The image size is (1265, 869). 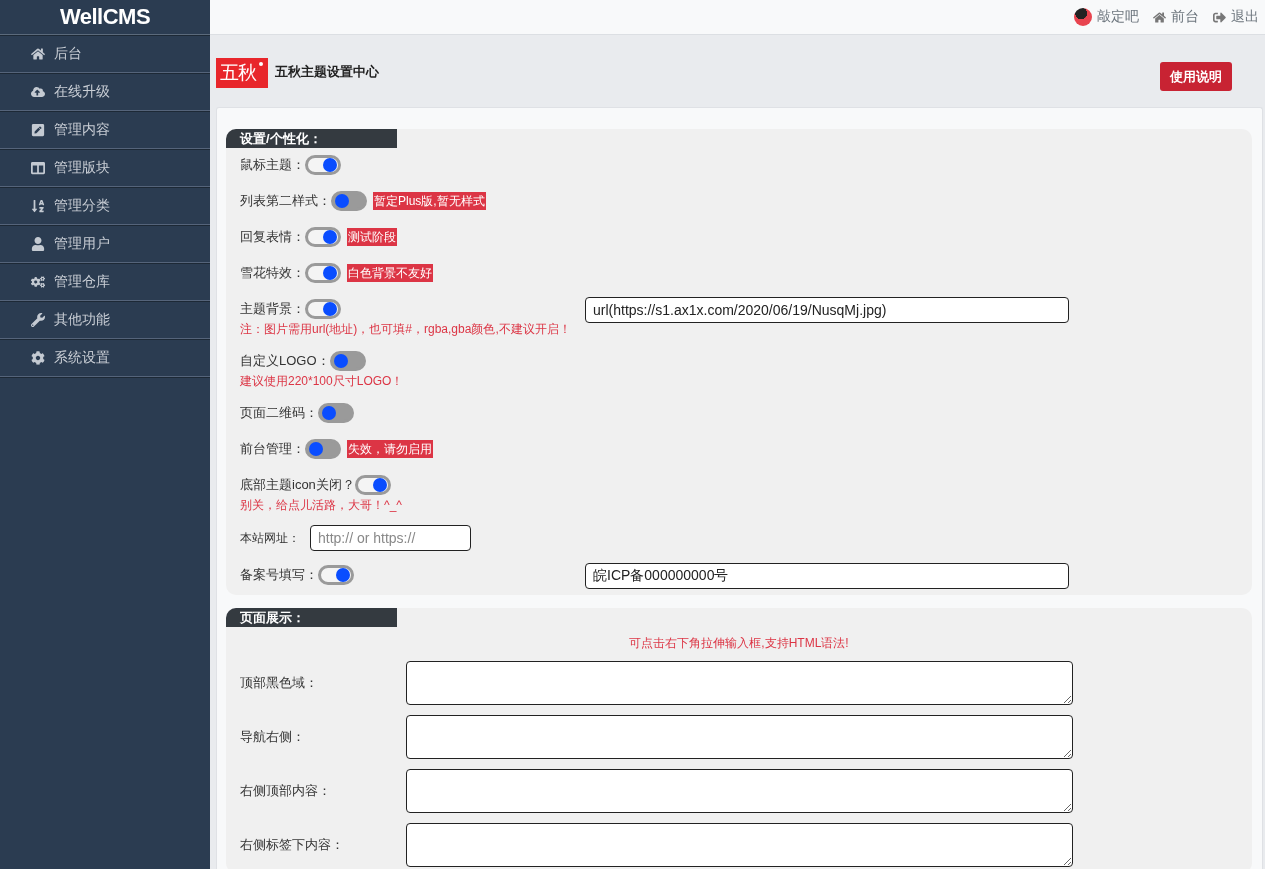 I want to click on user-link: 敲定吧, so click(x=1106, y=17).